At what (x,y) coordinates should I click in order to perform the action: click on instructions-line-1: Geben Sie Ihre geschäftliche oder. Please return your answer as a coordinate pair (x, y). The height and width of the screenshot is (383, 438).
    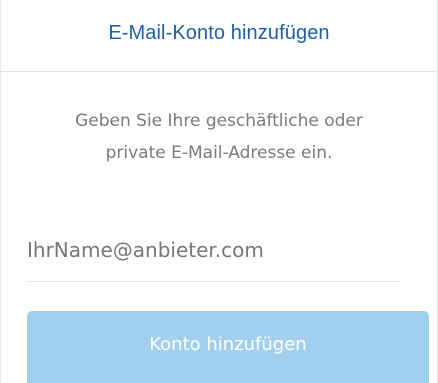
    Looking at the image, I should click on (219, 121).